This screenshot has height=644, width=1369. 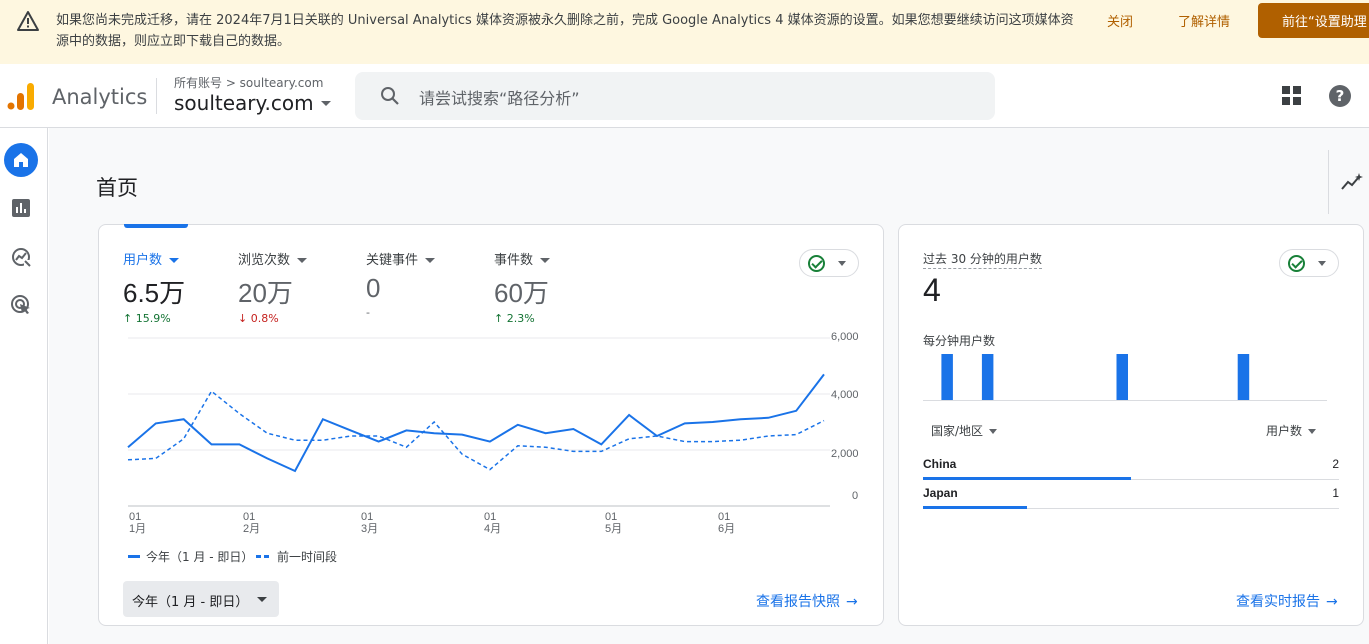 What do you see at coordinates (401, 284) in the screenshot?
I see `metric-key-events: 关键事件 0 -` at bounding box center [401, 284].